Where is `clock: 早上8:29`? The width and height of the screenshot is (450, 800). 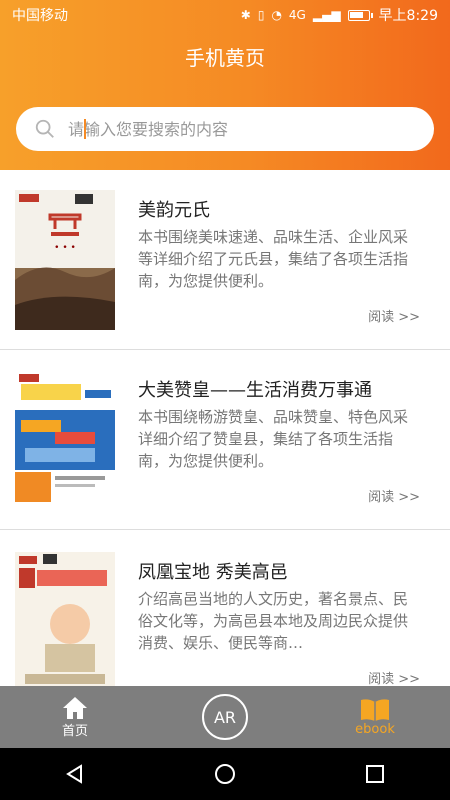
clock: 早上8:29 is located at coordinates (408, 16).